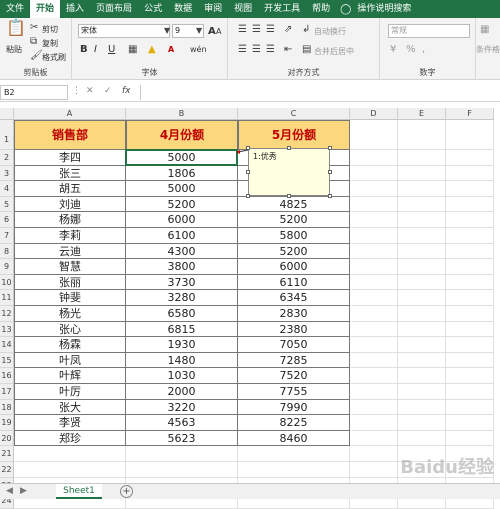 The width and height of the screenshot is (500, 509). What do you see at coordinates (182, 345) in the screenshot?
I see `table-cell: 1930` at bounding box center [182, 345].